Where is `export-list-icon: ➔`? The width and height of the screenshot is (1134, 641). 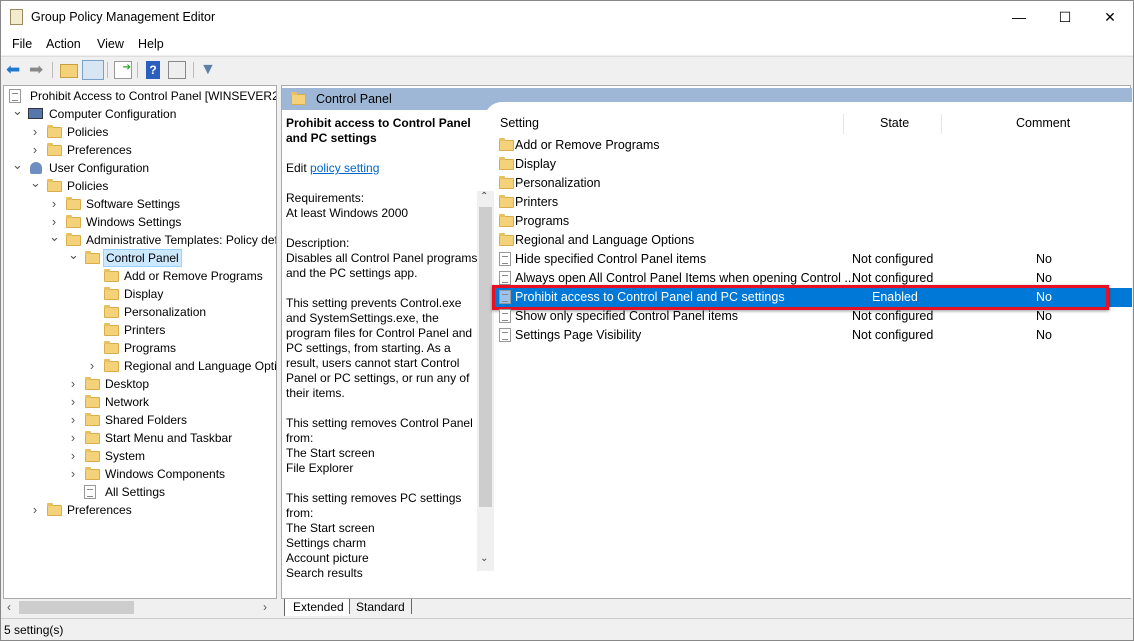 export-list-icon: ➔ is located at coordinates (123, 70).